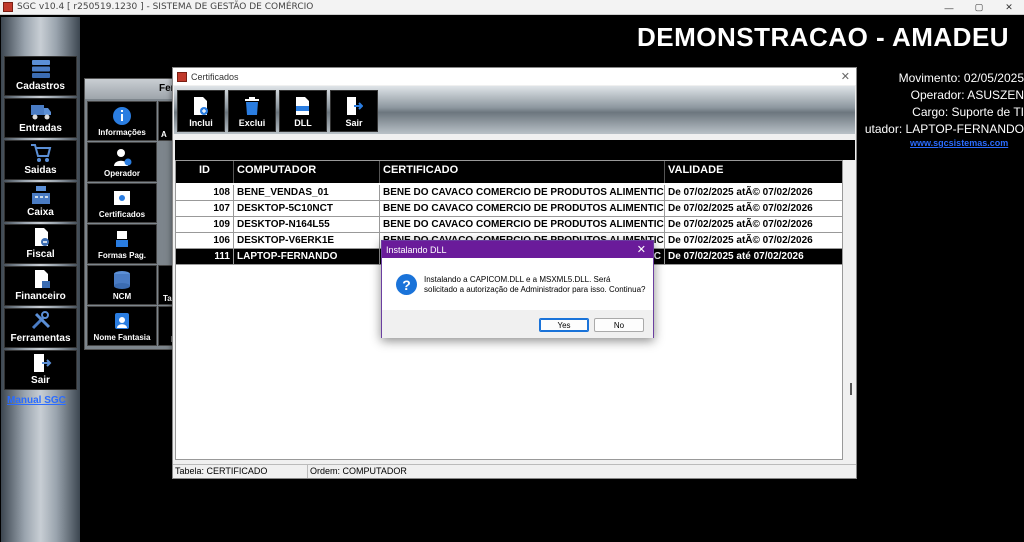 This screenshot has height=542, width=1024. I want to click on cell-id: 108, so click(205, 193).